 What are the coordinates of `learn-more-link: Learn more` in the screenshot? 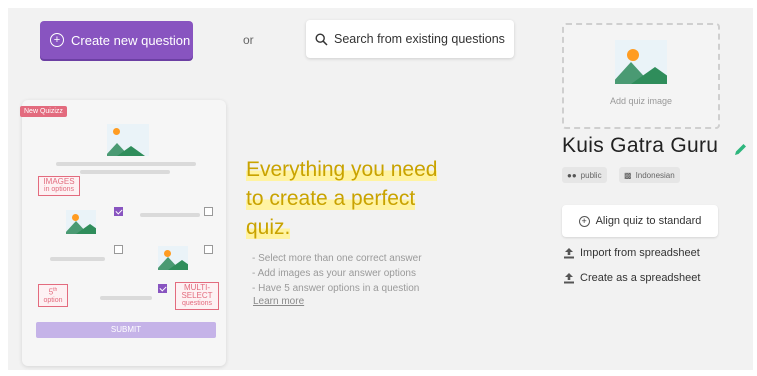 It's located at (278, 301).